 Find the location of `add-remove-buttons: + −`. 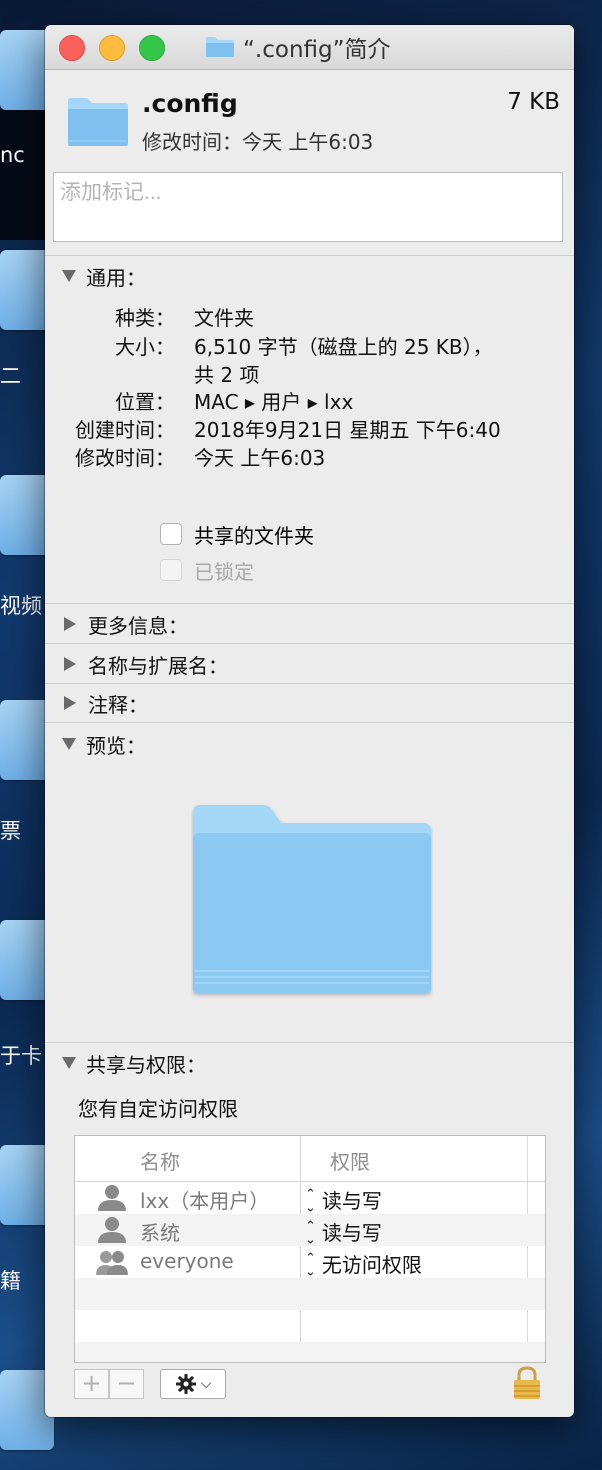

add-remove-buttons: + − is located at coordinates (109, 1384).